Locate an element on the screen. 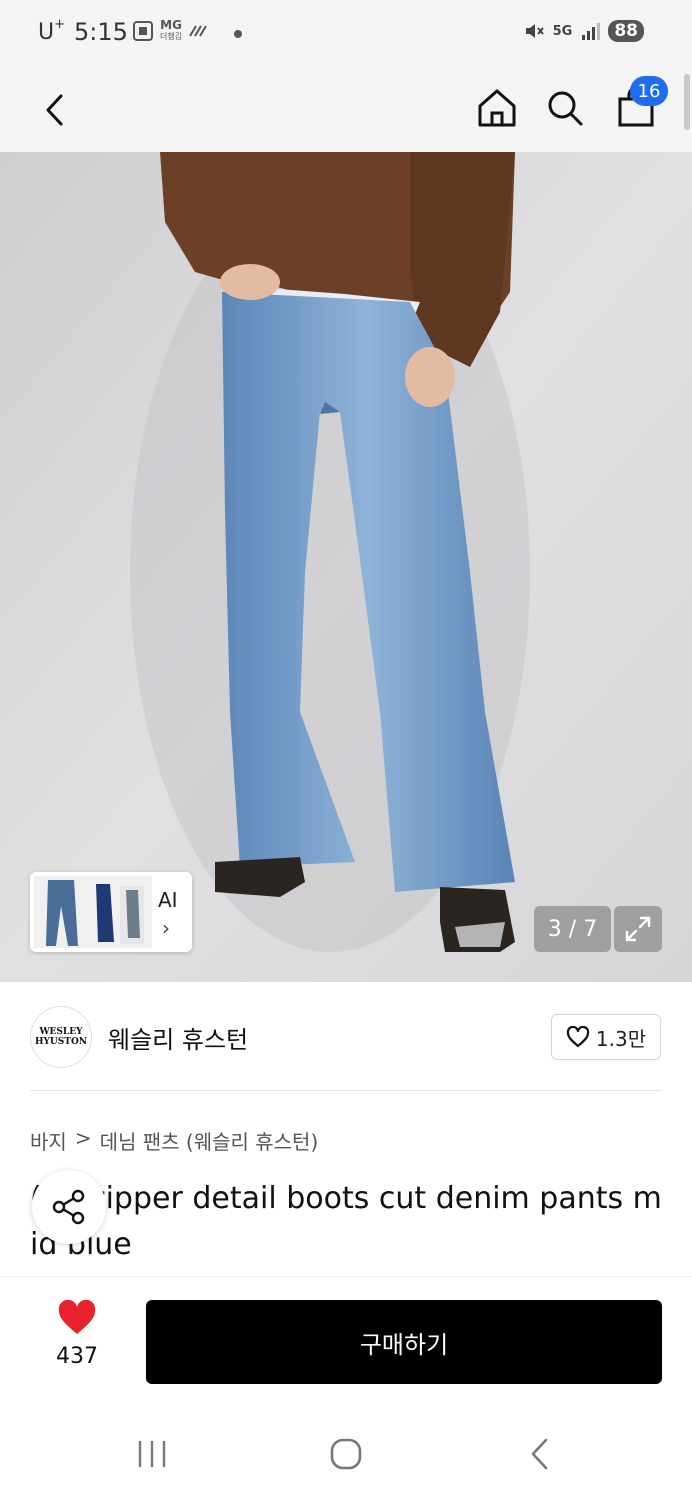  share-icon is located at coordinates (68, 1207).